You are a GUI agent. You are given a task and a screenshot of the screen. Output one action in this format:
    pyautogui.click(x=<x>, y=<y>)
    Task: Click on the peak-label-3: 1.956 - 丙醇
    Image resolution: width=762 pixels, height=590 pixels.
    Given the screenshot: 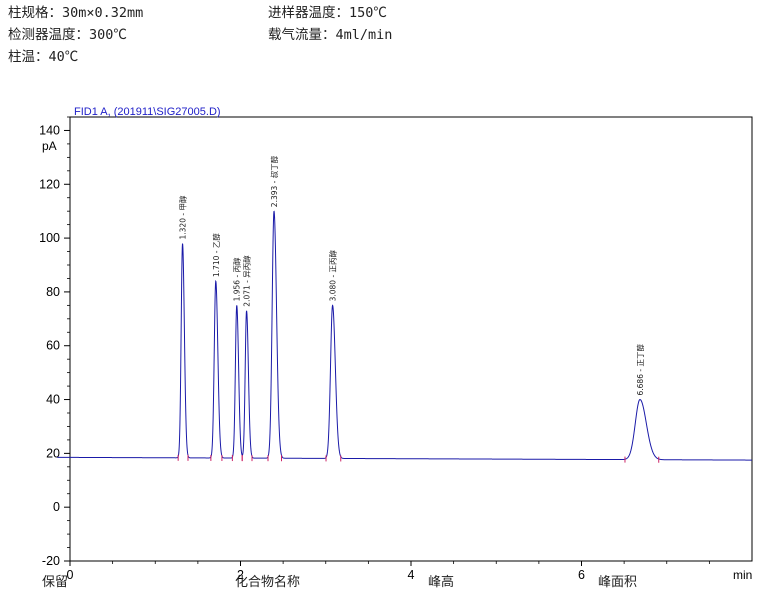 What is the action you would take?
    pyautogui.click(x=237, y=279)
    